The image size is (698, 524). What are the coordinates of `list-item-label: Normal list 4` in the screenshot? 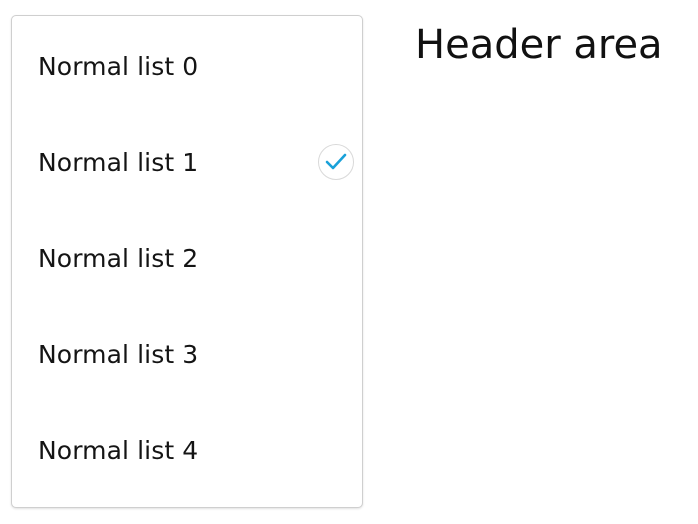 It's located at (118, 450).